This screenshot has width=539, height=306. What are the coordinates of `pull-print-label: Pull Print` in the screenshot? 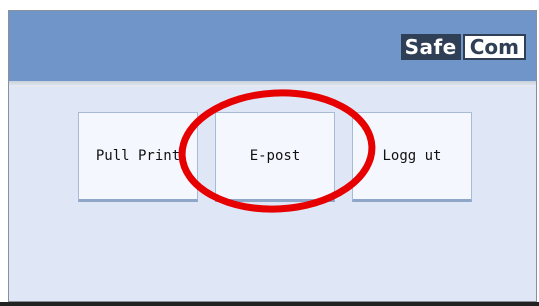 It's located at (138, 156).